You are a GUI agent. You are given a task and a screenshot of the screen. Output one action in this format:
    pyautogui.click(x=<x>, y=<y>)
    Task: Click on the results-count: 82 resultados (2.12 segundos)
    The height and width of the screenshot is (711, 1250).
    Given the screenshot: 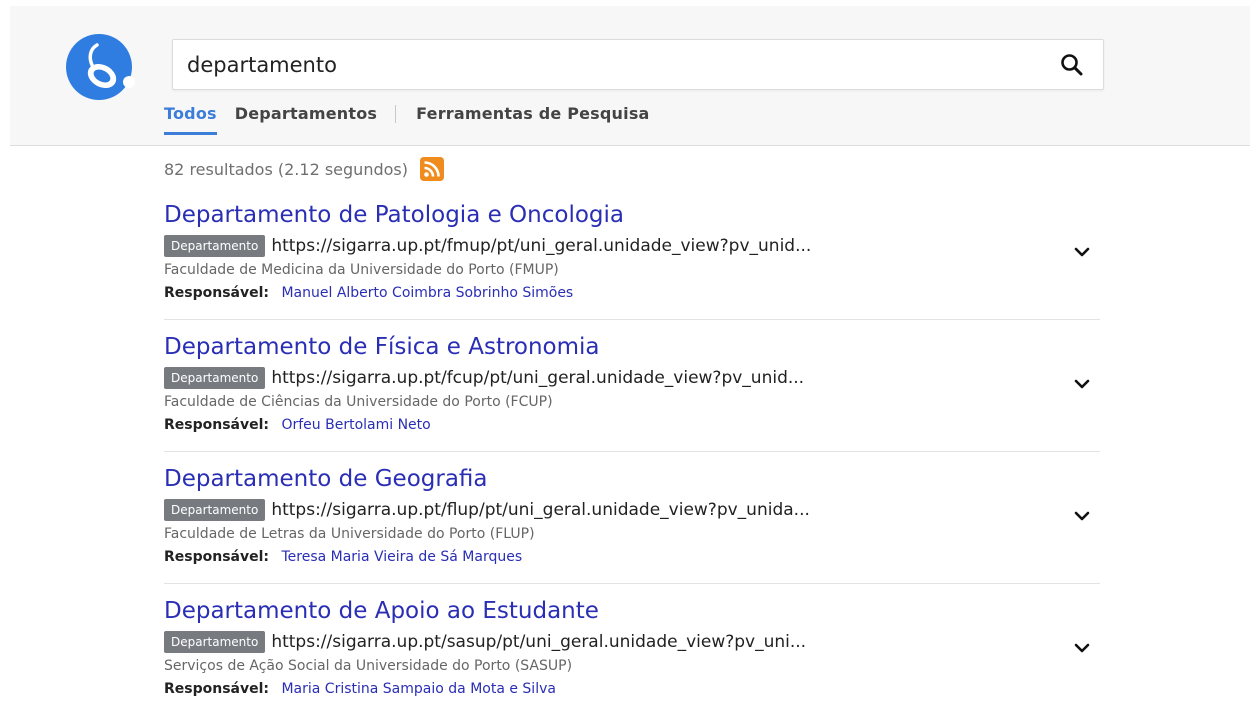 What is the action you would take?
    pyautogui.click(x=286, y=169)
    